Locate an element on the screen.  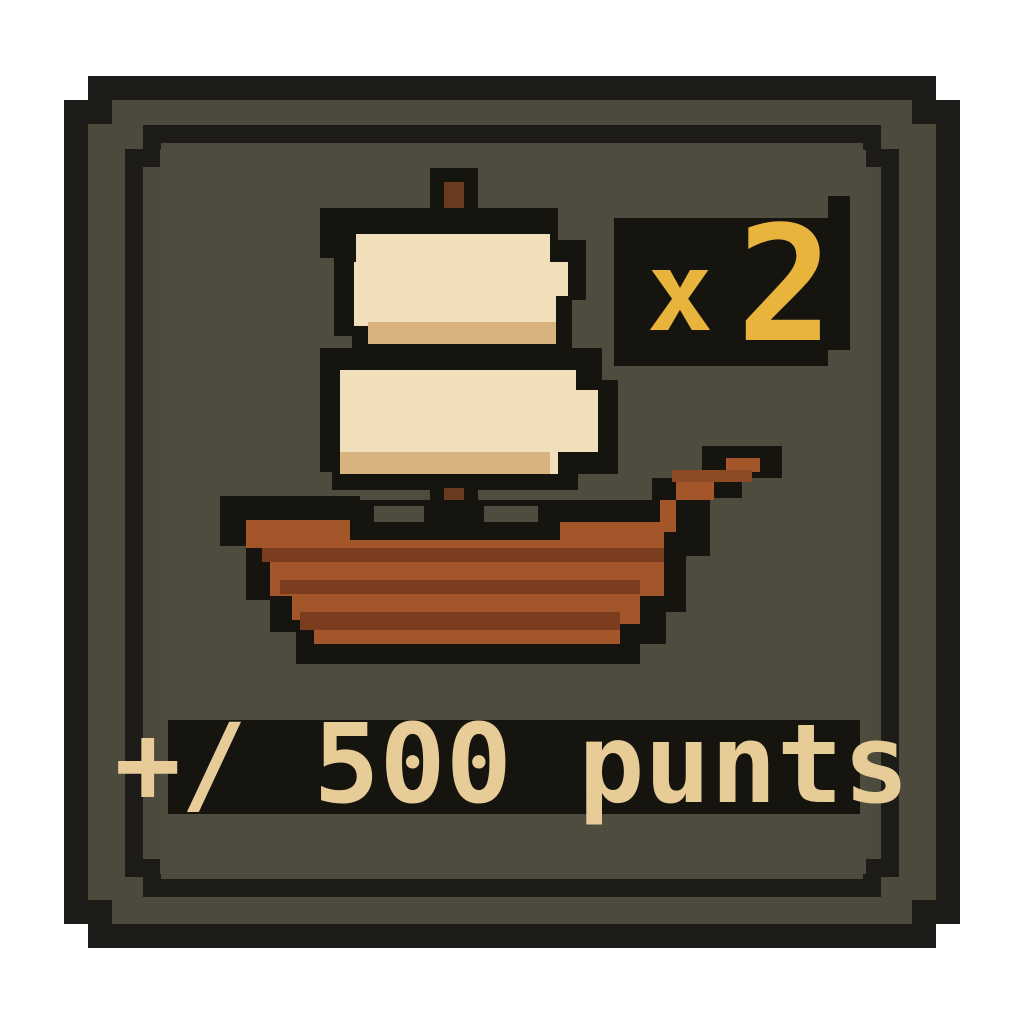
reward-text: +/ 500 punts is located at coordinates (512, 764).